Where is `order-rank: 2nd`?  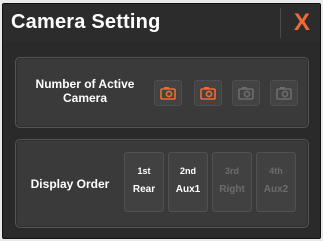 order-rank: 2nd is located at coordinates (187, 171).